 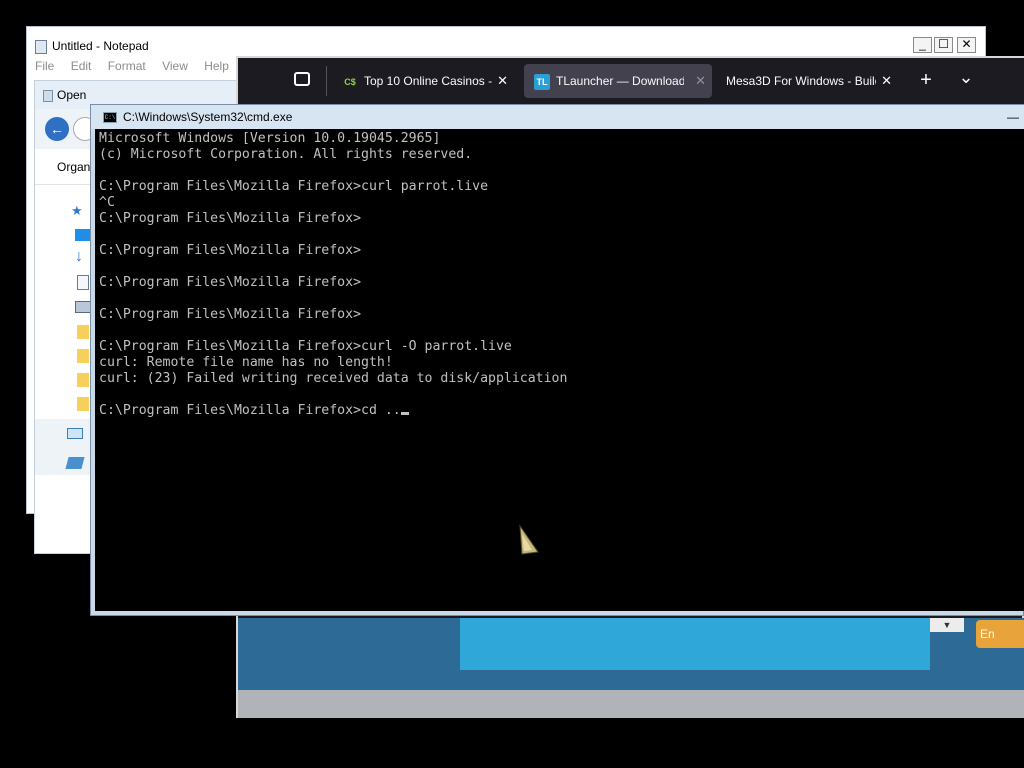 What do you see at coordinates (295, 46) in the screenshot?
I see `notepad-titlebar: Untitled - Notepad` at bounding box center [295, 46].